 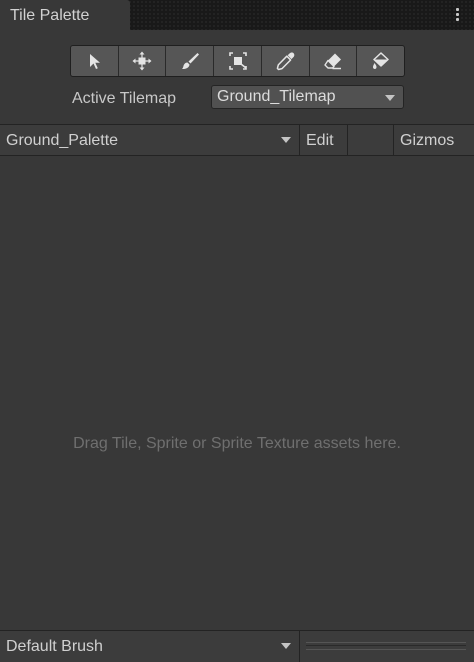 I want to click on window-titlebar: Tile Palette, so click(x=237, y=15).